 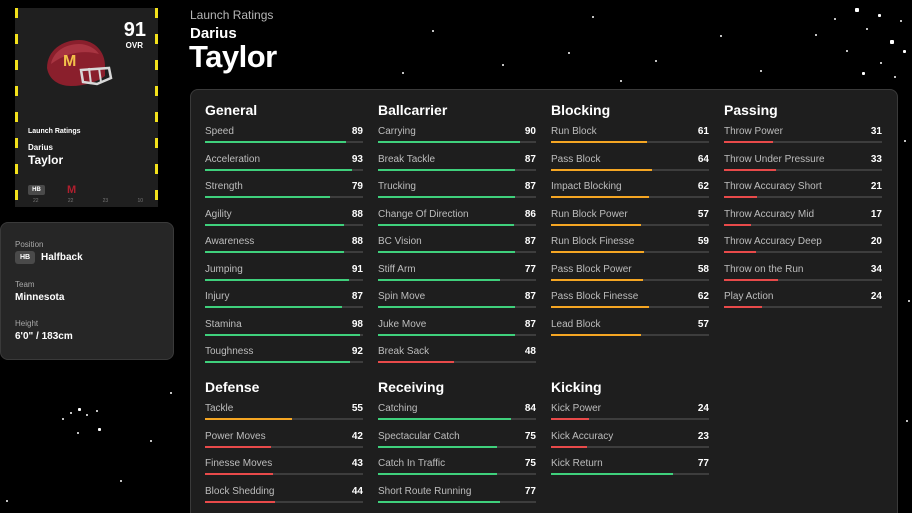 What do you see at coordinates (457, 470) in the screenshot?
I see `stat-row: Catch In Traffic 75` at bounding box center [457, 470].